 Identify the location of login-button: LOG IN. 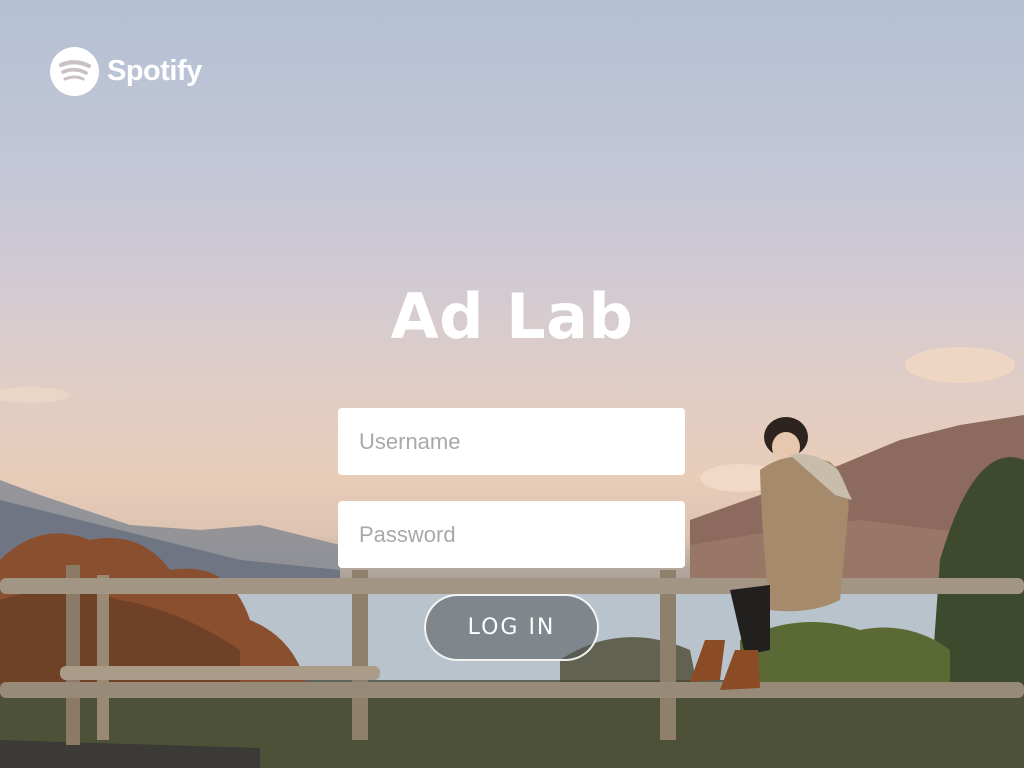
(511, 627).